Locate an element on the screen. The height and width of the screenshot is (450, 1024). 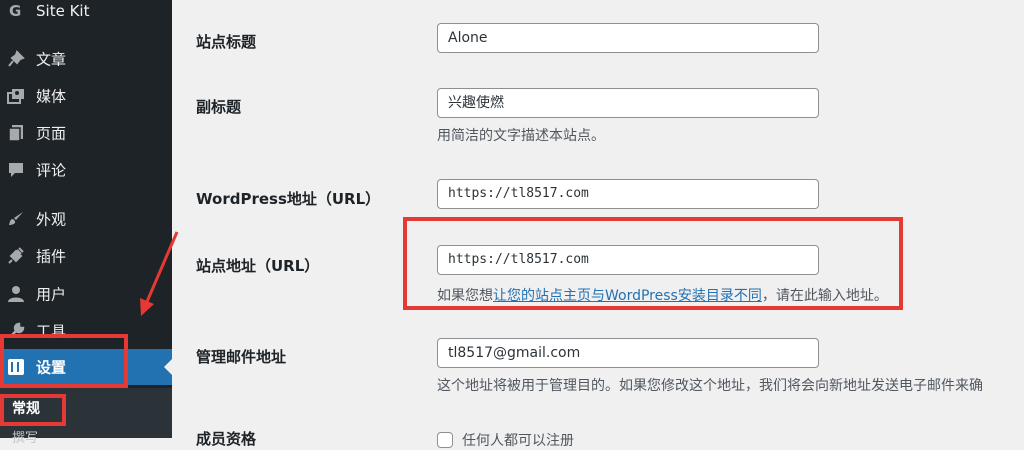
sidebar-item-users: 用户 is located at coordinates (86, 294).